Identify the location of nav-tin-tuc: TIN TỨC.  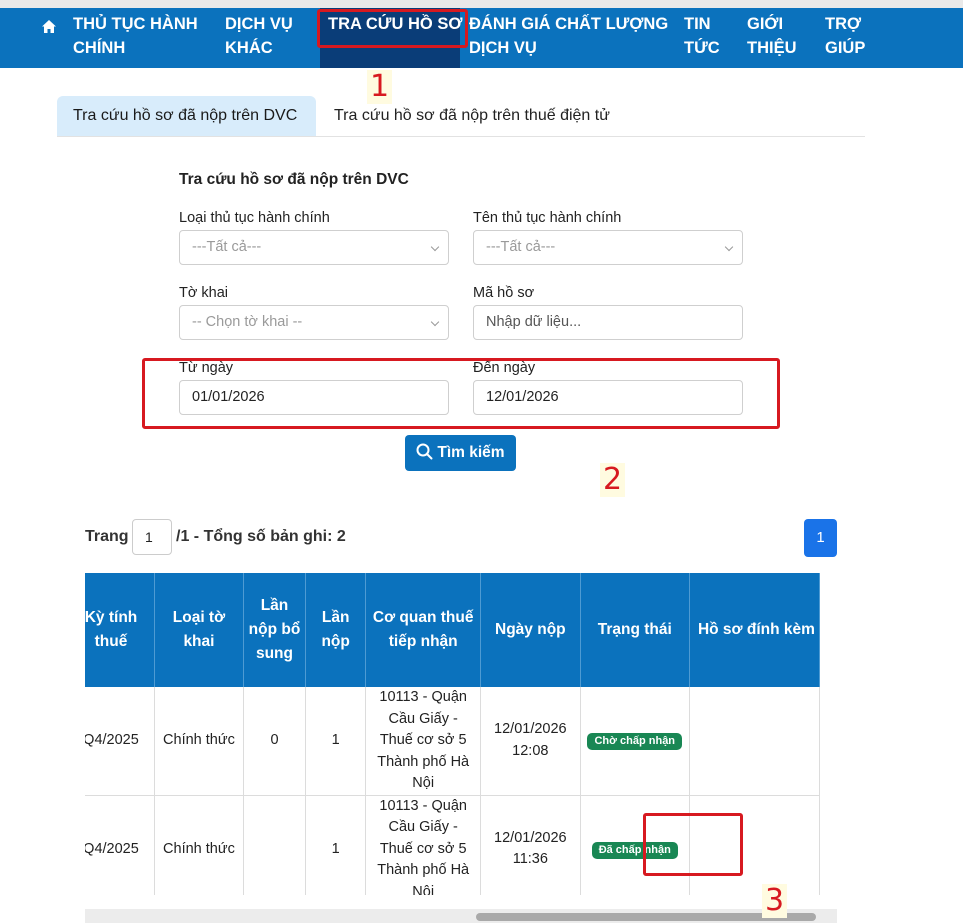
(709, 36).